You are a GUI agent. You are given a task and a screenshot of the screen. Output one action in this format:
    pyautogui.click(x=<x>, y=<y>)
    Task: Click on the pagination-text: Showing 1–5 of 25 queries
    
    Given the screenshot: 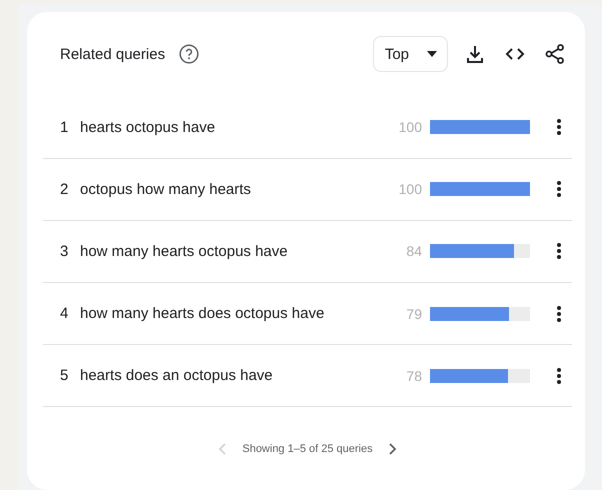 What is the action you would take?
    pyautogui.click(x=307, y=448)
    